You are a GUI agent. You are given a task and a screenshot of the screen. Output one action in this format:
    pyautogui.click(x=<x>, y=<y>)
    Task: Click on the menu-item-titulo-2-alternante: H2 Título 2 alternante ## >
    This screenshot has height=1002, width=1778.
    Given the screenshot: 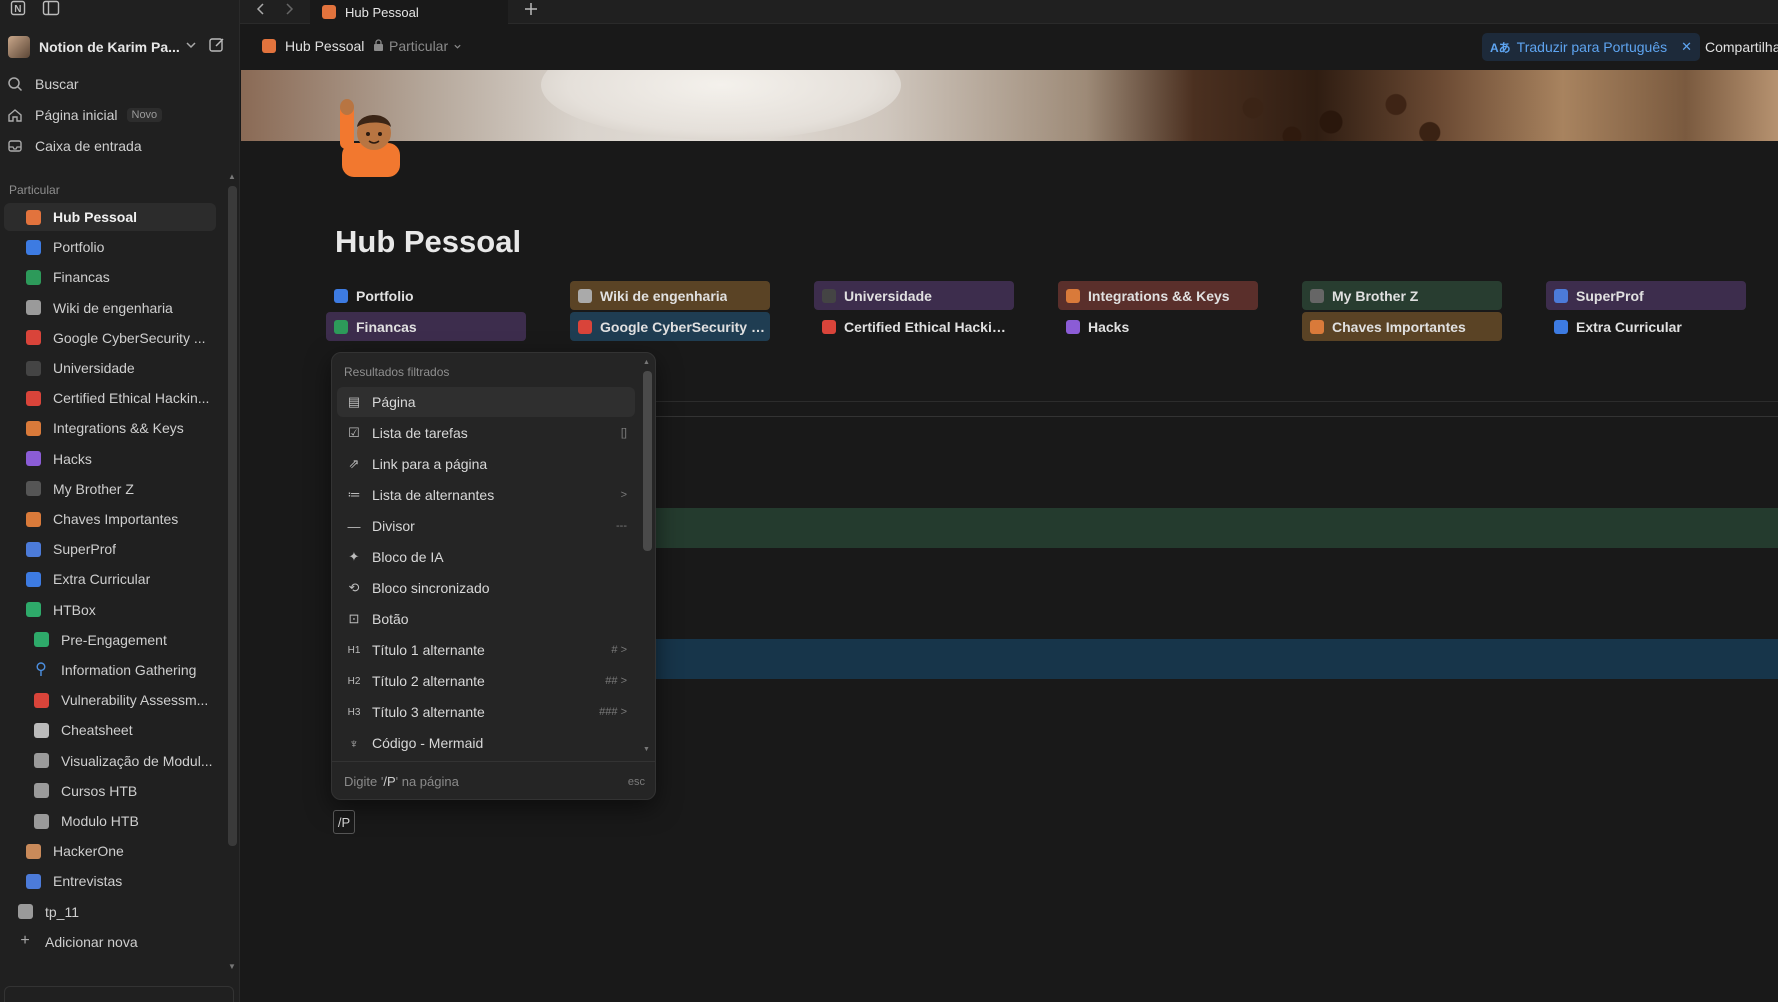 What is the action you would take?
    pyautogui.click(x=486, y=681)
    